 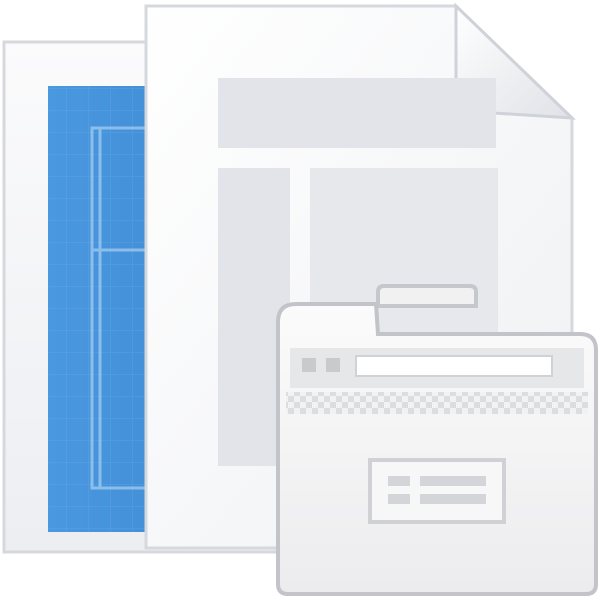 What do you see at coordinates (437, 403) in the screenshot?
I see `toolbar-divider` at bounding box center [437, 403].